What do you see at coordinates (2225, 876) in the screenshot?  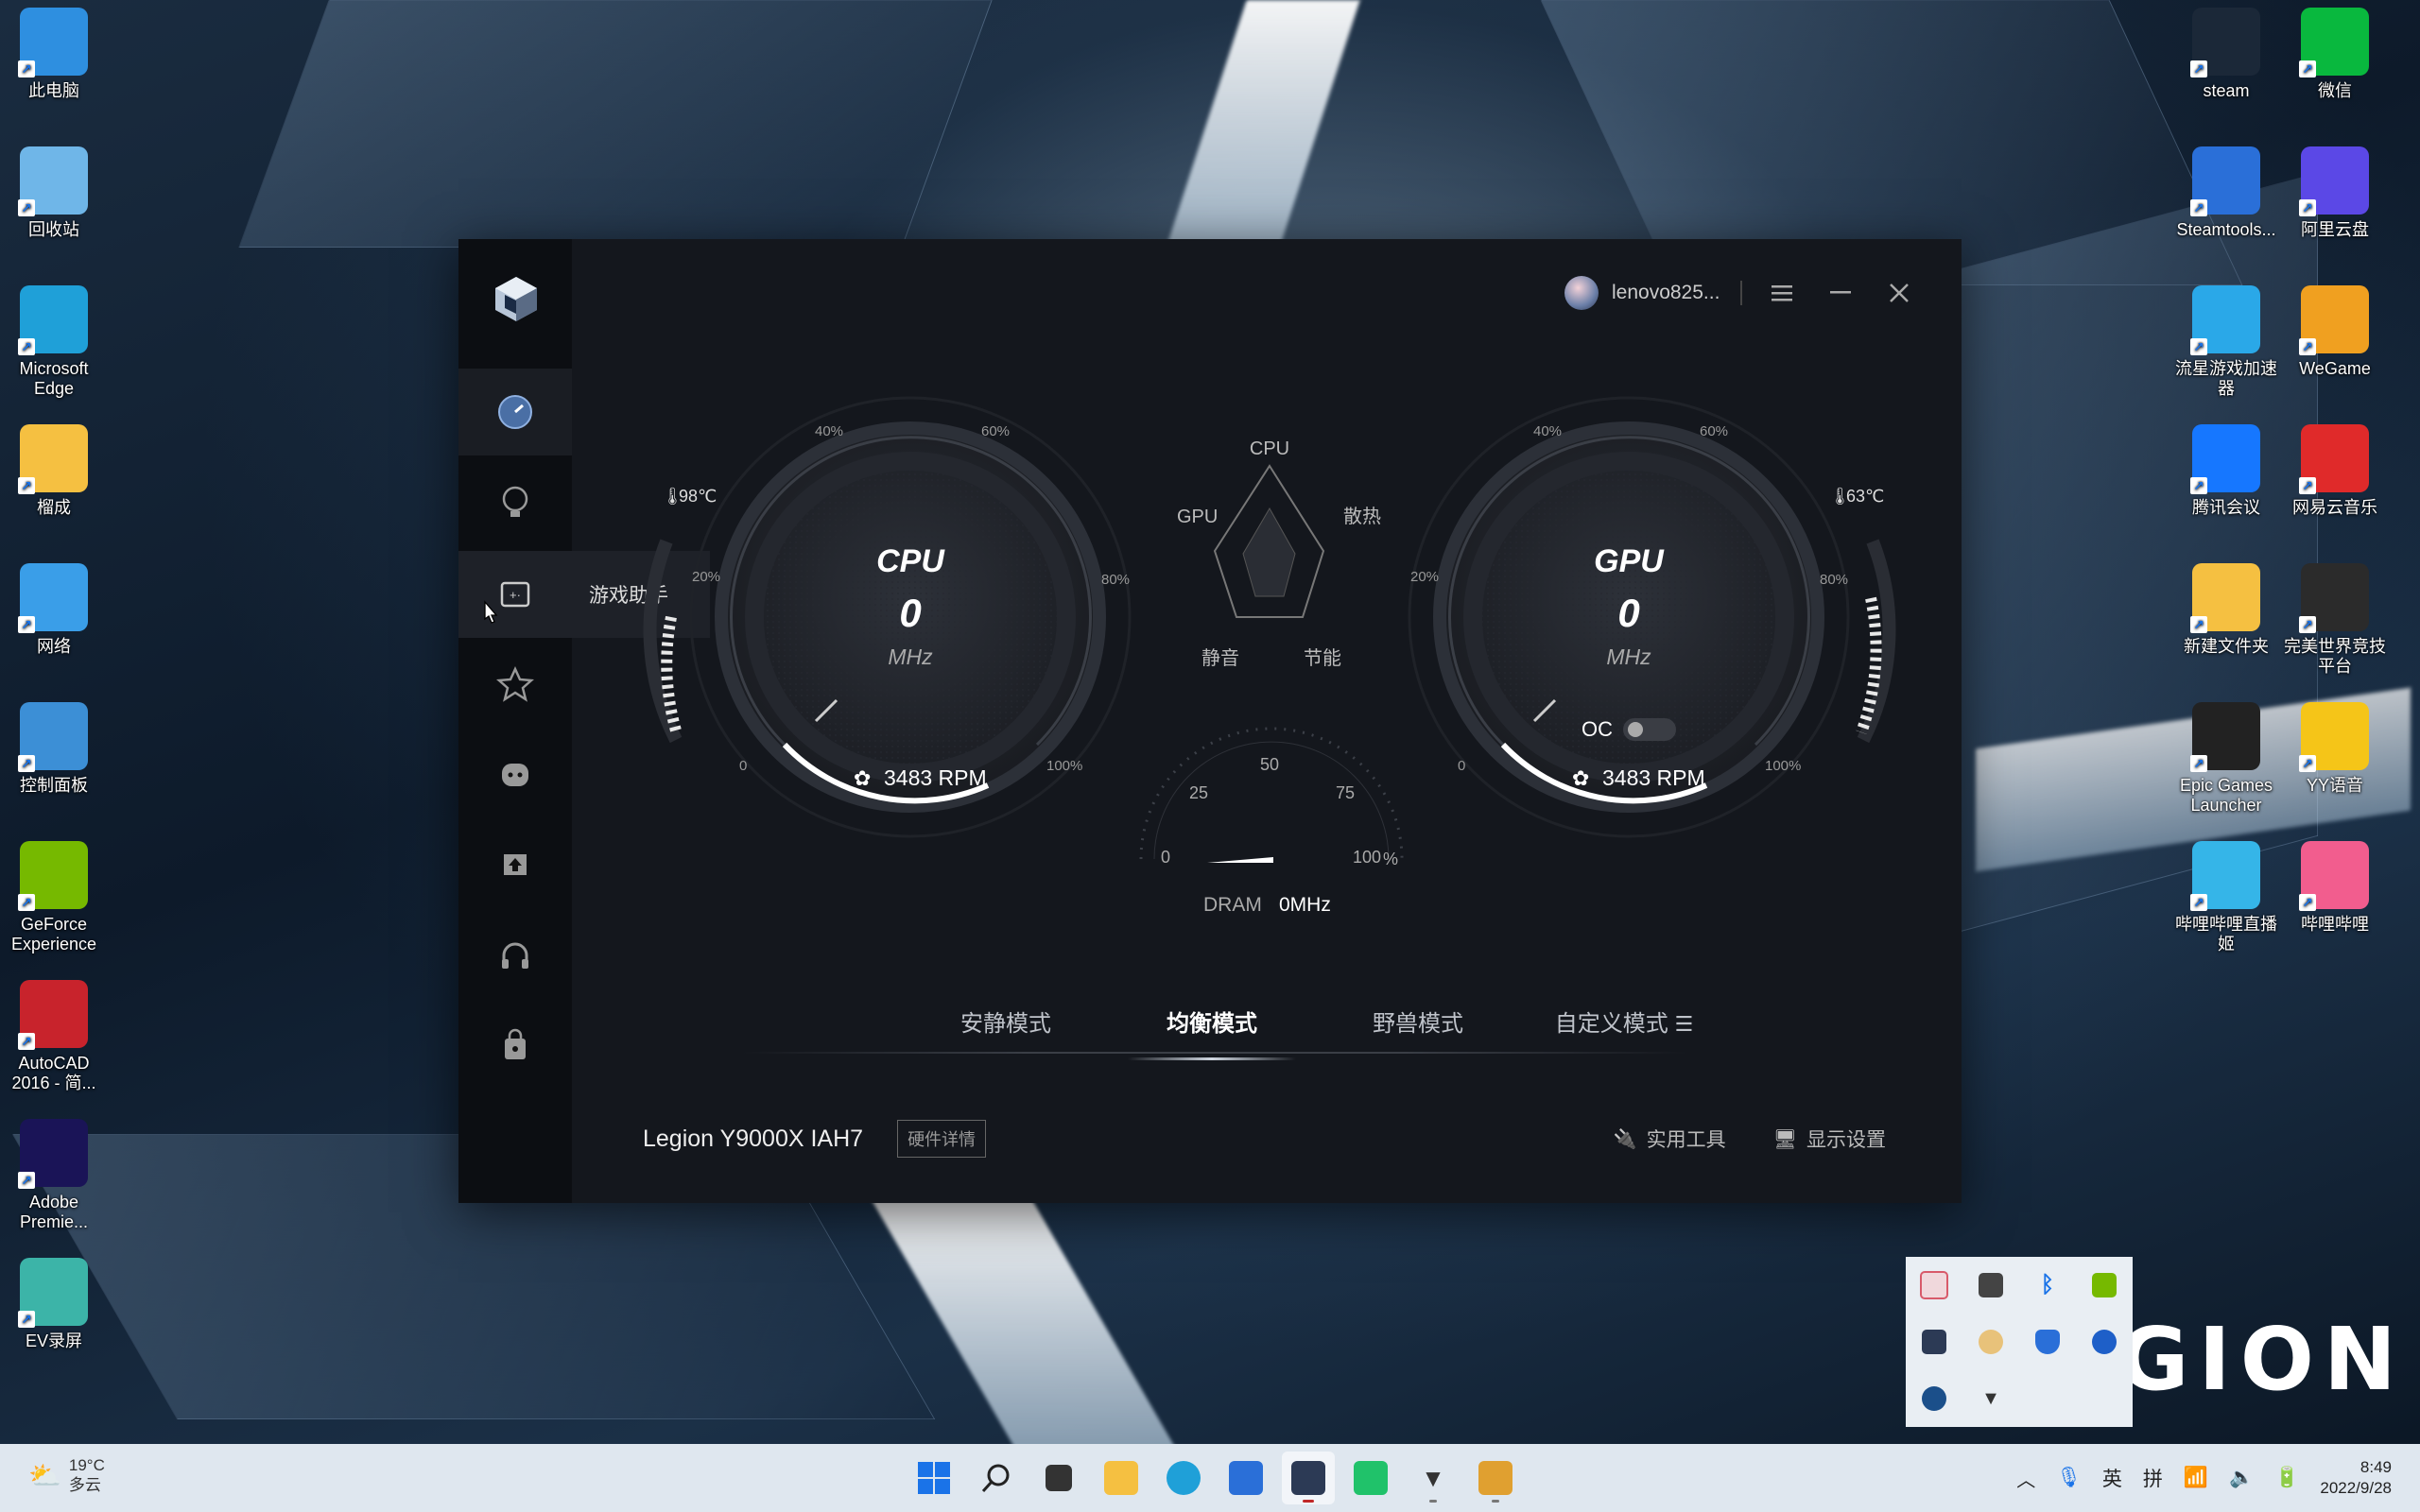 I see `bili-live-icon: ↗` at bounding box center [2225, 876].